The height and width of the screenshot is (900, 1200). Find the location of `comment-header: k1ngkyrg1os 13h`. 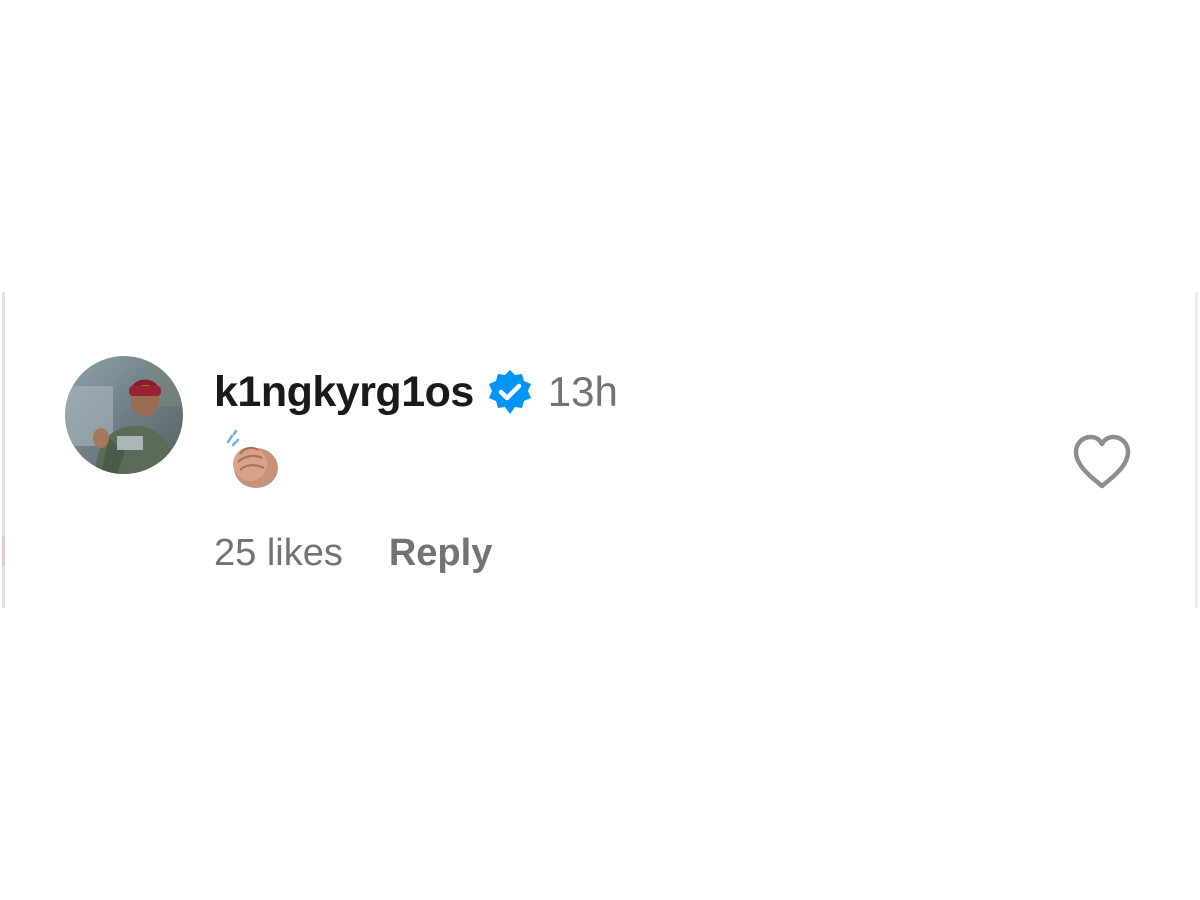

comment-header: k1ngkyrg1os 13h is located at coordinates (416, 392).